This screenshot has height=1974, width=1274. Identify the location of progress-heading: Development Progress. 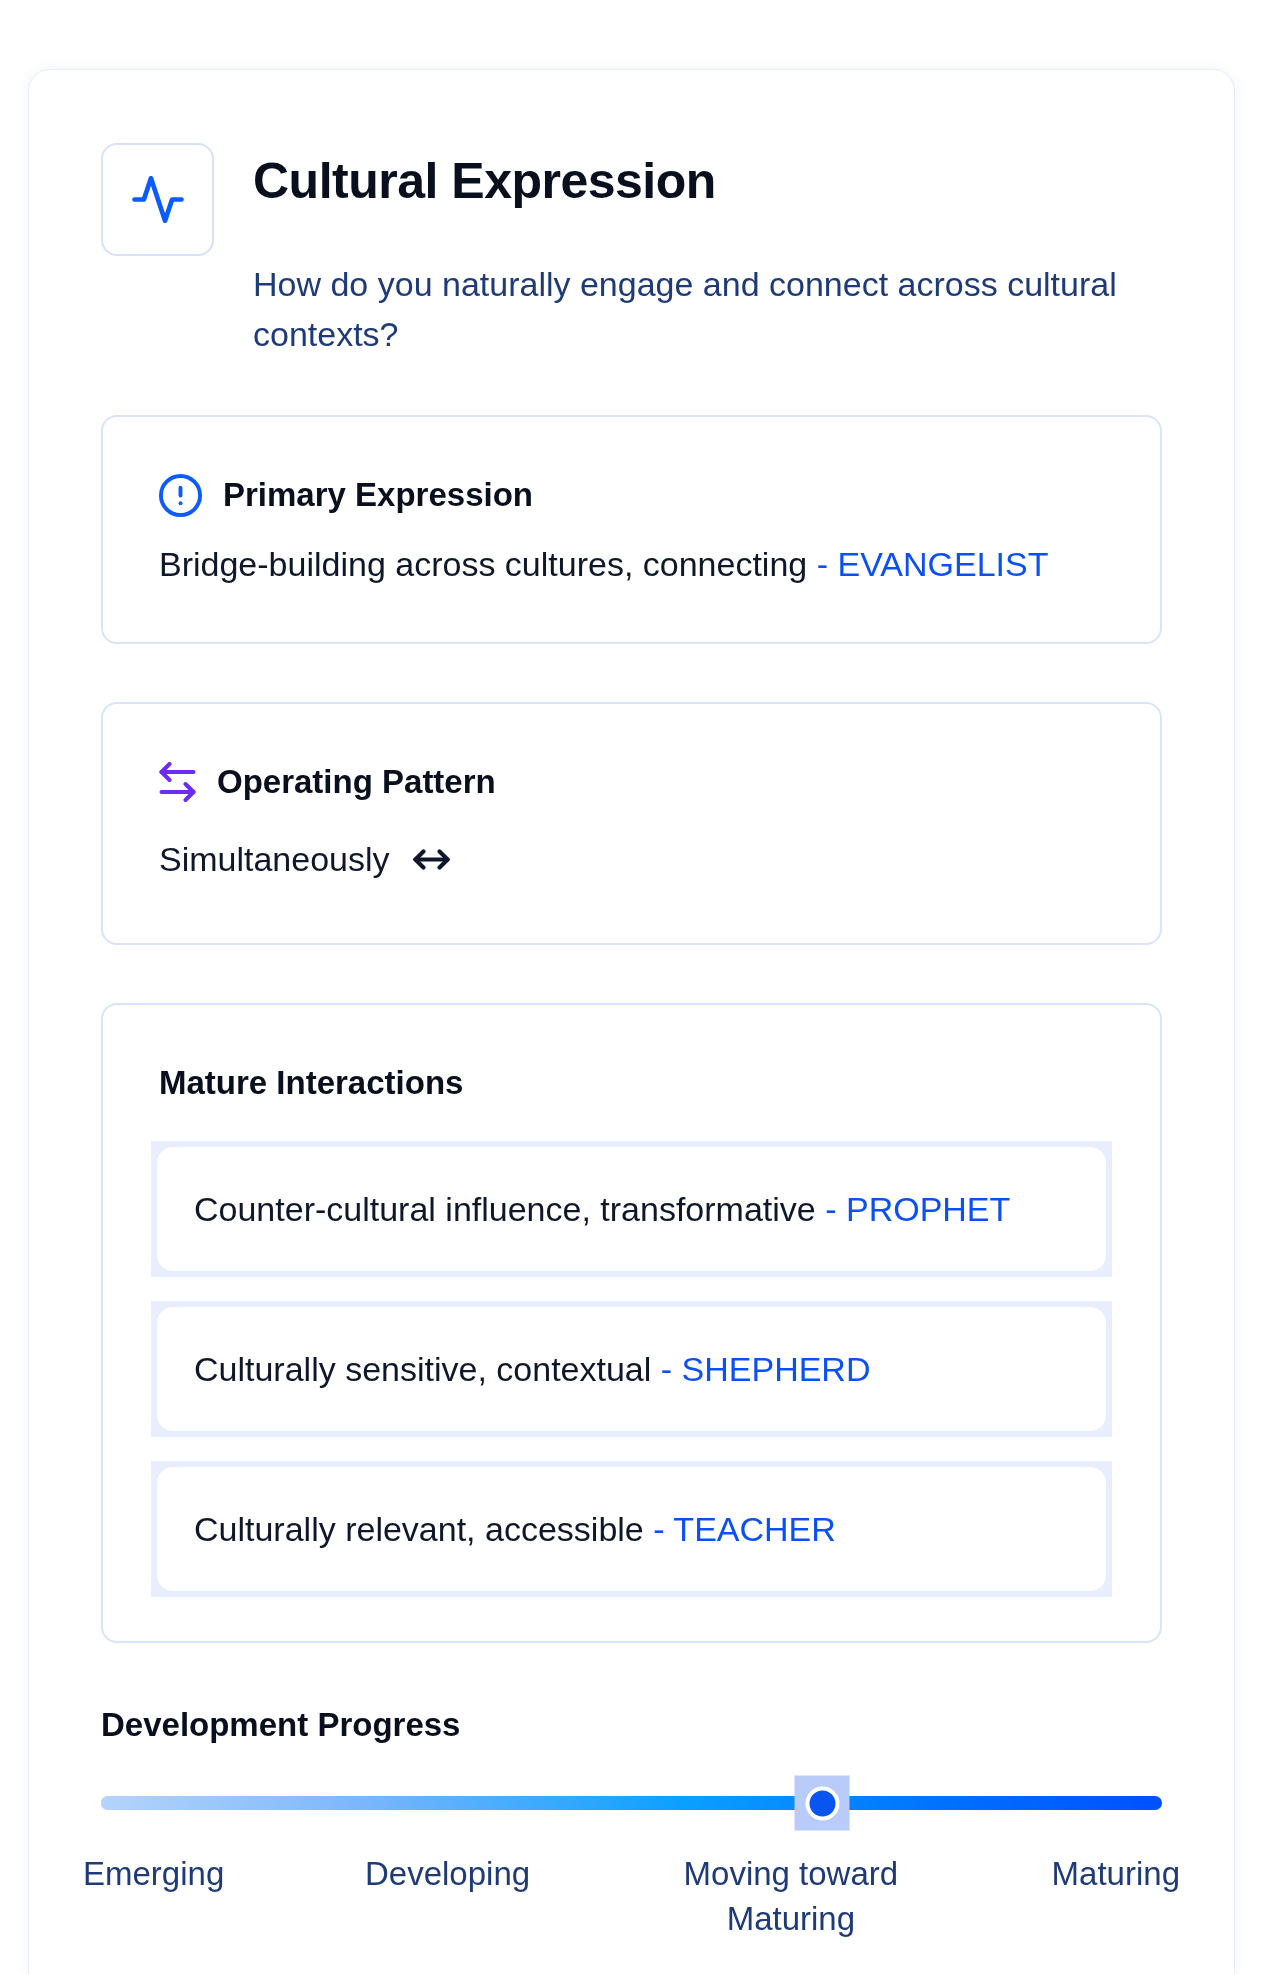
(281, 1725).